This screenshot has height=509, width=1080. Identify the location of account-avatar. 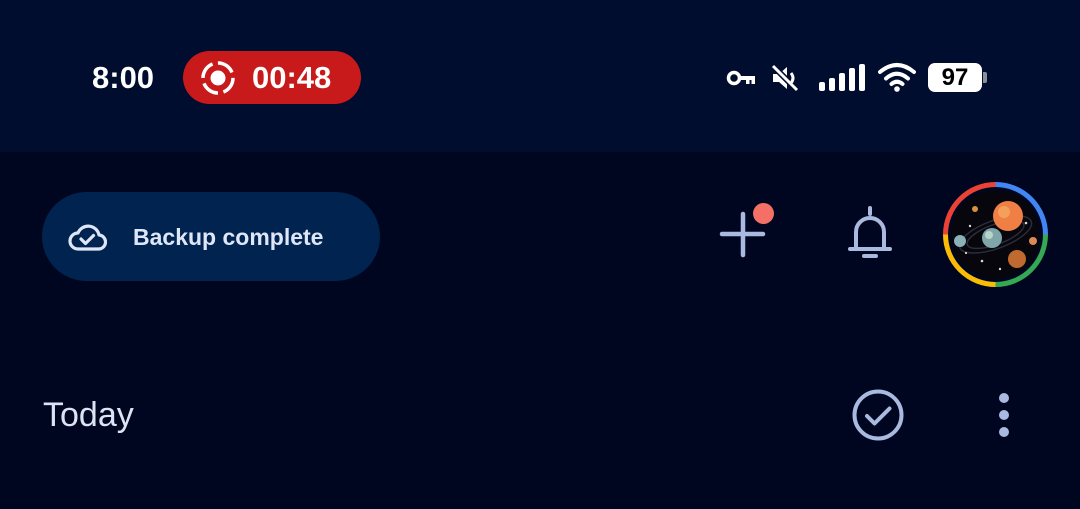
(995, 234).